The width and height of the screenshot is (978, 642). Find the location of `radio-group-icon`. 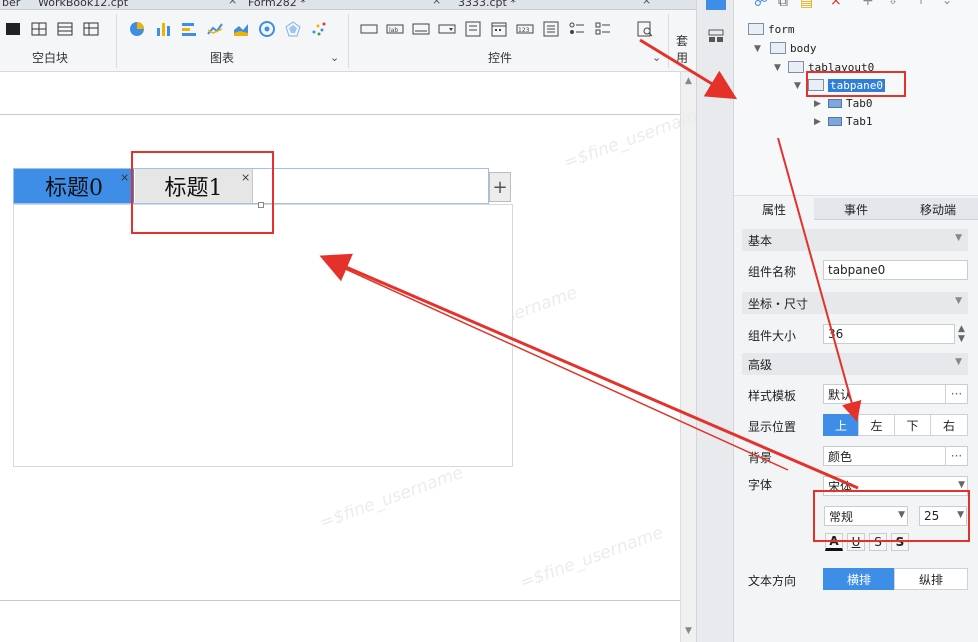

radio-group-icon is located at coordinates (577, 29).